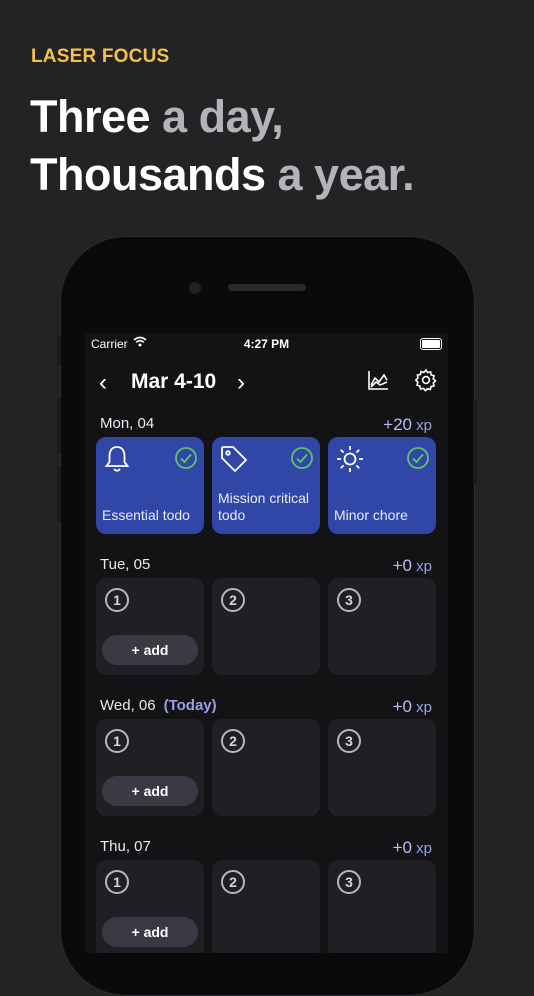 Image resolution: width=534 pixels, height=996 pixels. What do you see at coordinates (158, 705) in the screenshot?
I see `day-label: Wed, 06 (Today)` at bounding box center [158, 705].